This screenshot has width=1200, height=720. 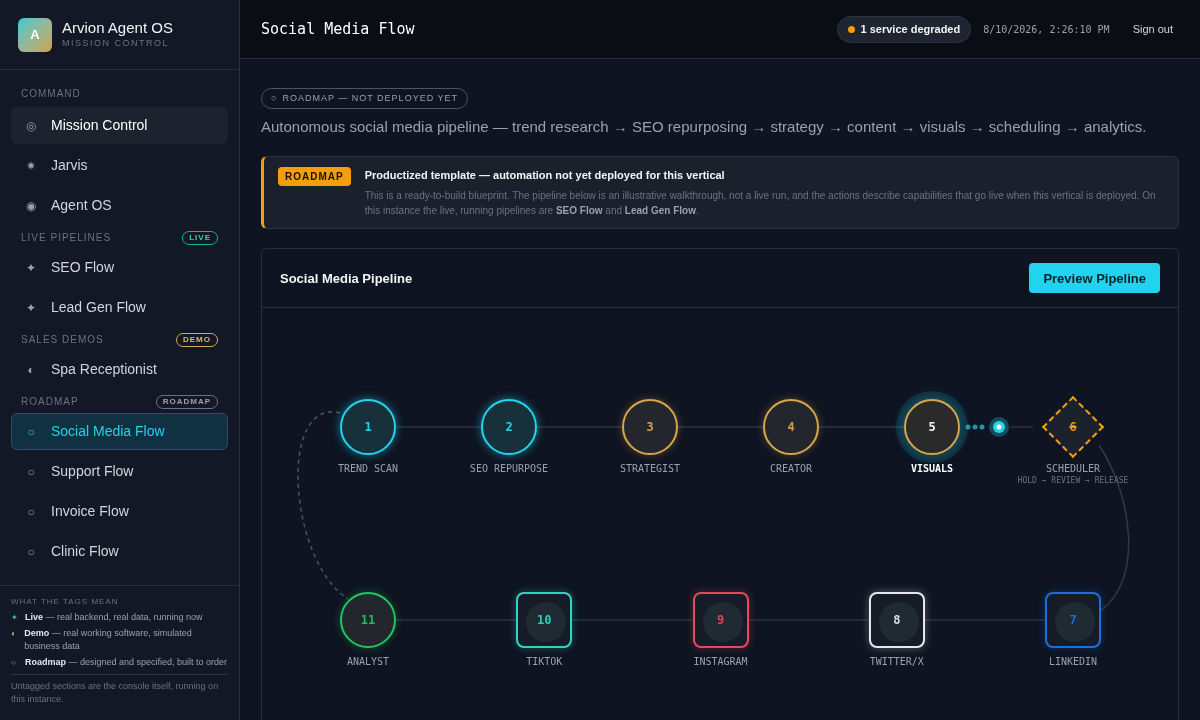 What do you see at coordinates (368, 621) in the screenshot?
I see `node-number: 11` at bounding box center [368, 621].